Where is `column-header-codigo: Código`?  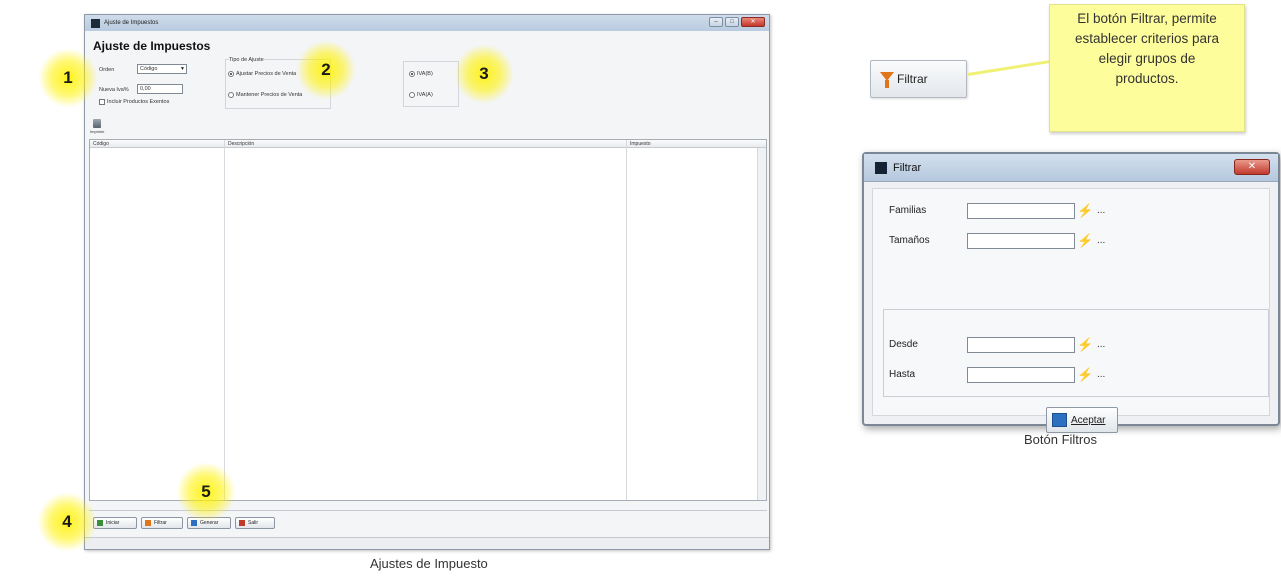
column-header-codigo: Código is located at coordinates (101, 144).